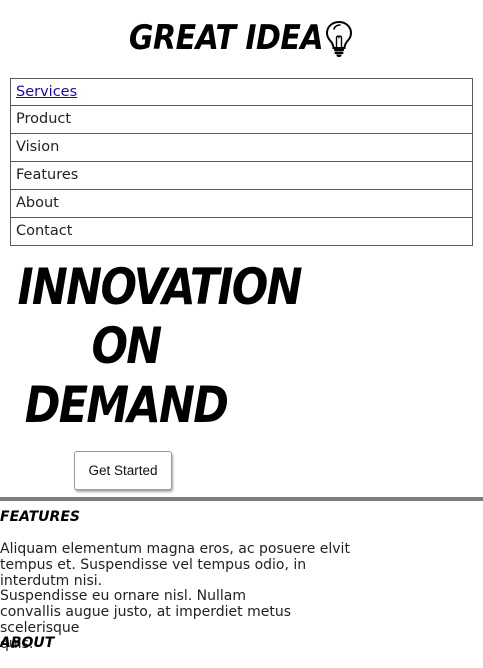 The height and width of the screenshot is (668, 483). I want to click on hero-title-line: ON, so click(126, 346).